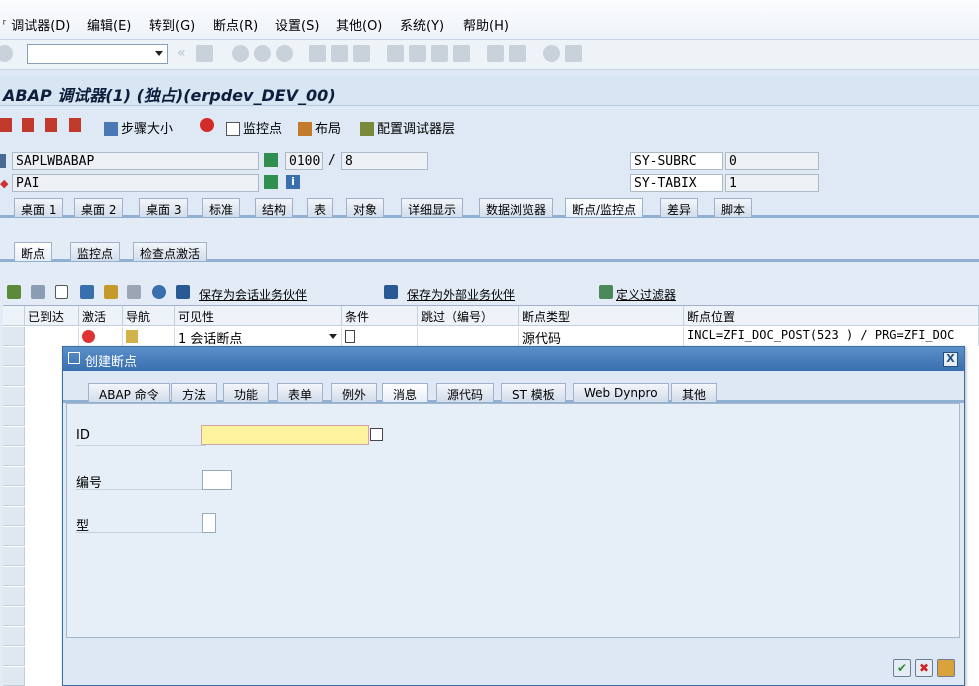 This screenshot has height=686, width=979. I want to click on deactivate-icon, so click(134, 292).